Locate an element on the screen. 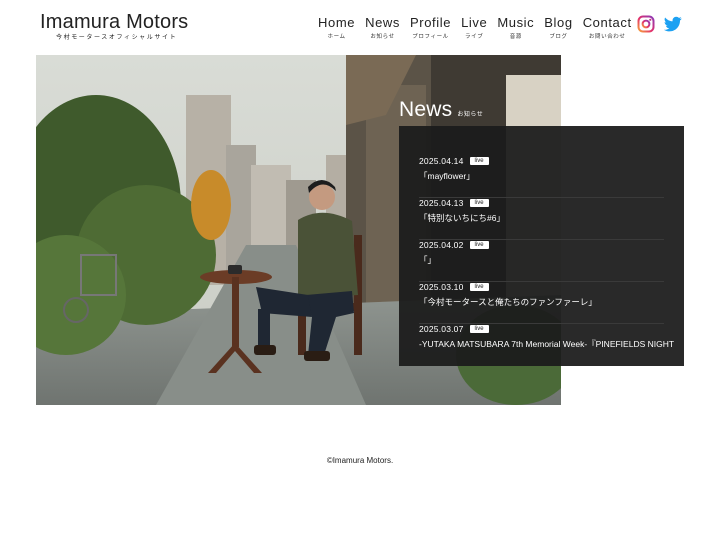 This screenshot has width=720, height=540. news-item: 2025.04.14 live 「mayflower」 is located at coordinates (541, 177).